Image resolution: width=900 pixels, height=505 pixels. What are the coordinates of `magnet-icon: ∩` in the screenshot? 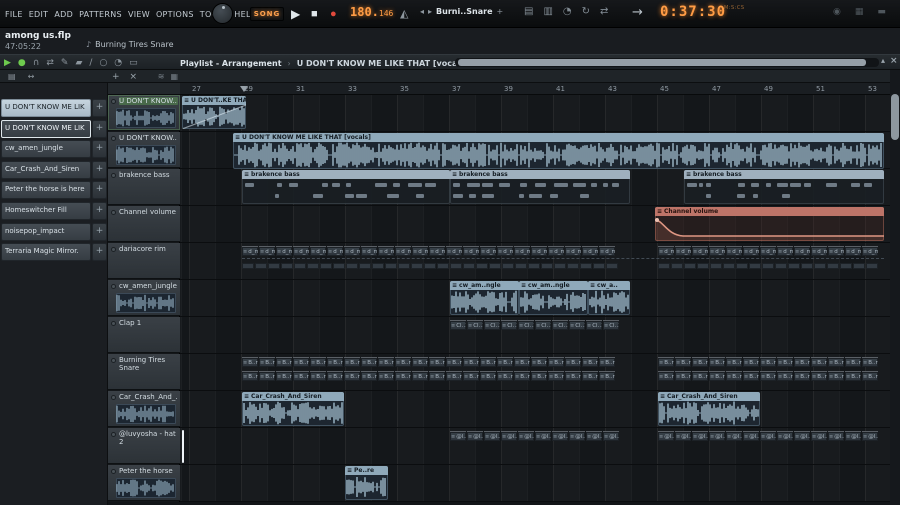 It's located at (36, 63).